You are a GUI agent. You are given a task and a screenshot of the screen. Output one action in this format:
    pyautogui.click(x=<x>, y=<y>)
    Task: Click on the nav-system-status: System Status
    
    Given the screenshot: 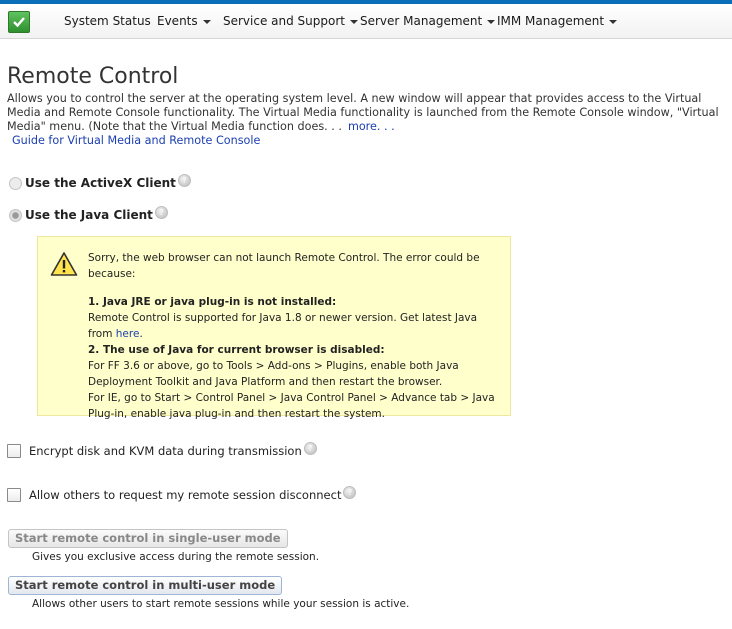 What is the action you would take?
    pyautogui.click(x=107, y=21)
    